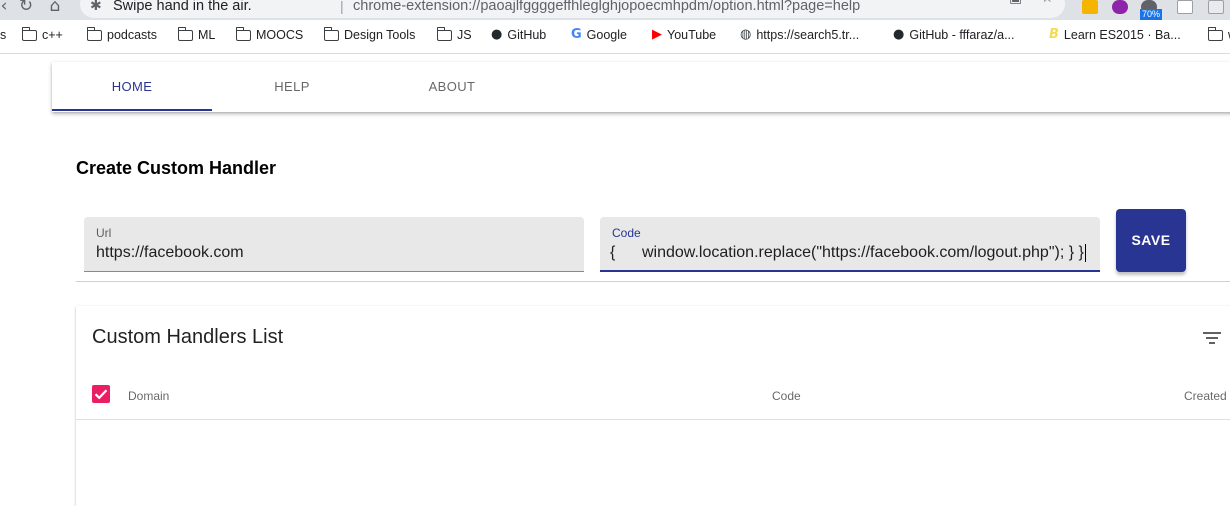 This screenshot has width=1230, height=506. Describe the element at coordinates (188, 337) in the screenshot. I see `list-title: Custom Handlers List` at that location.